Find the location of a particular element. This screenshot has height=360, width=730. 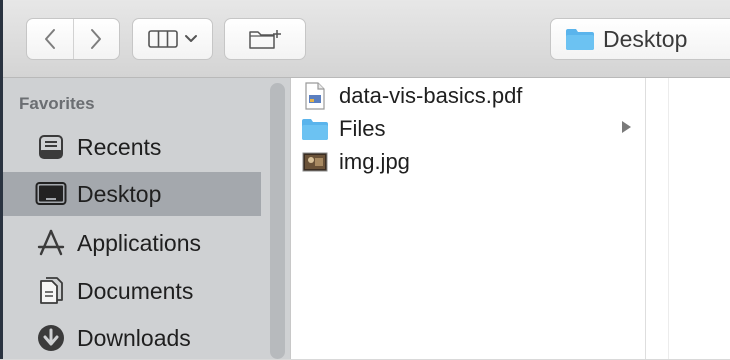

file-row-image: img.jpg is located at coordinates (471, 161).